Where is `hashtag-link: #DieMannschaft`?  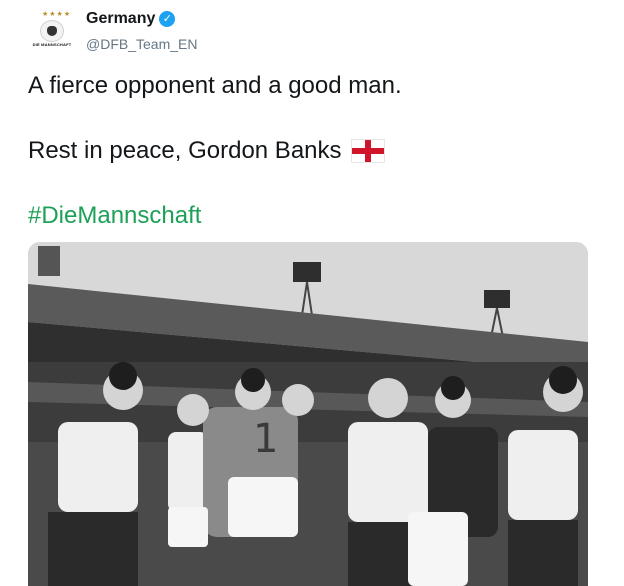 hashtag-link: #DieMannschaft is located at coordinates (114, 216).